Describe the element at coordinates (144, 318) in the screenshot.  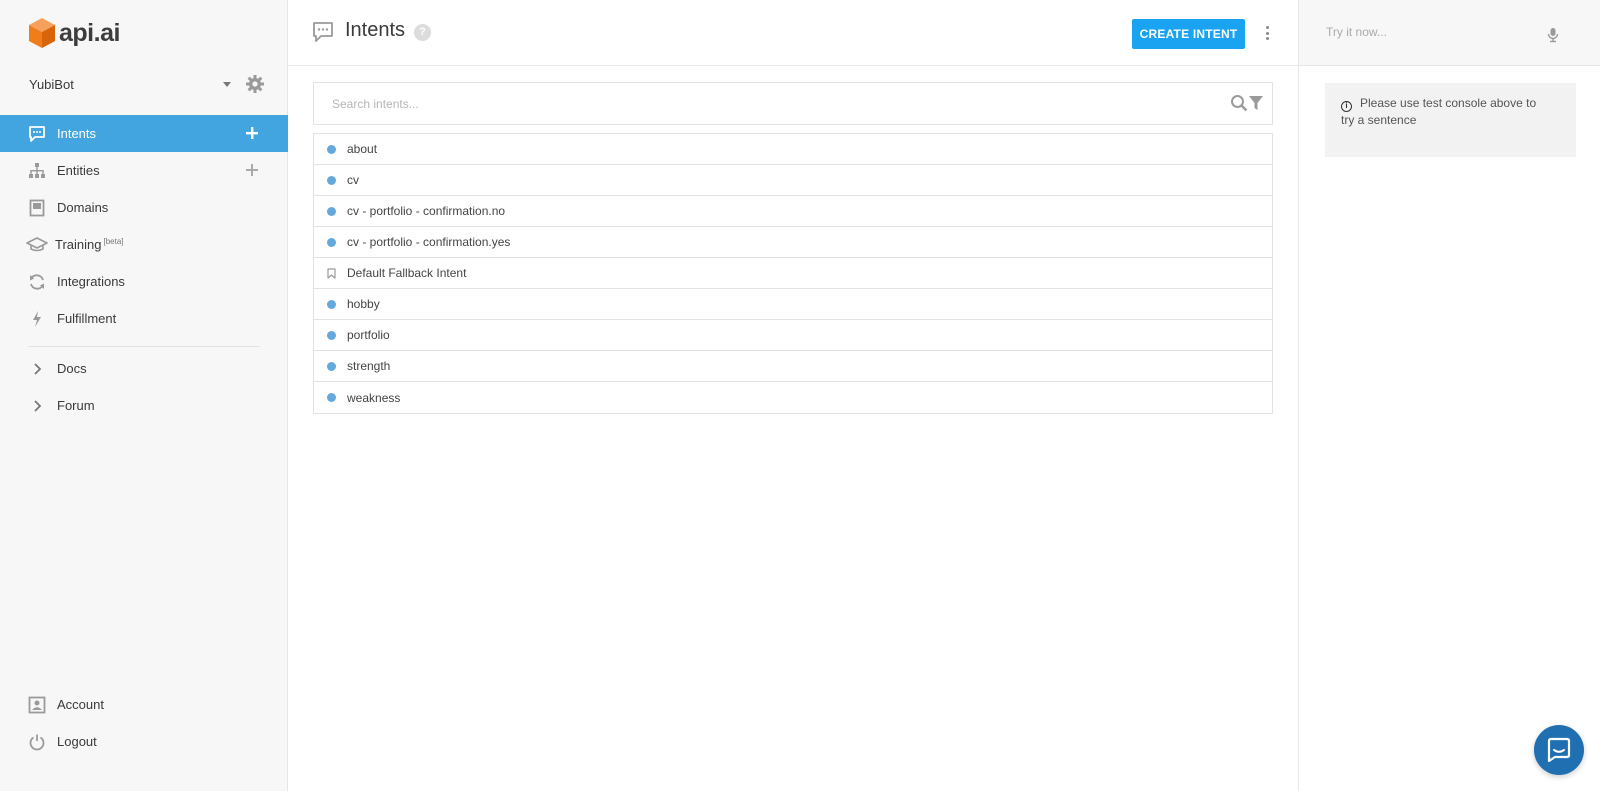
I see `sidebar-item-fulfillment: Fulfillment` at that location.